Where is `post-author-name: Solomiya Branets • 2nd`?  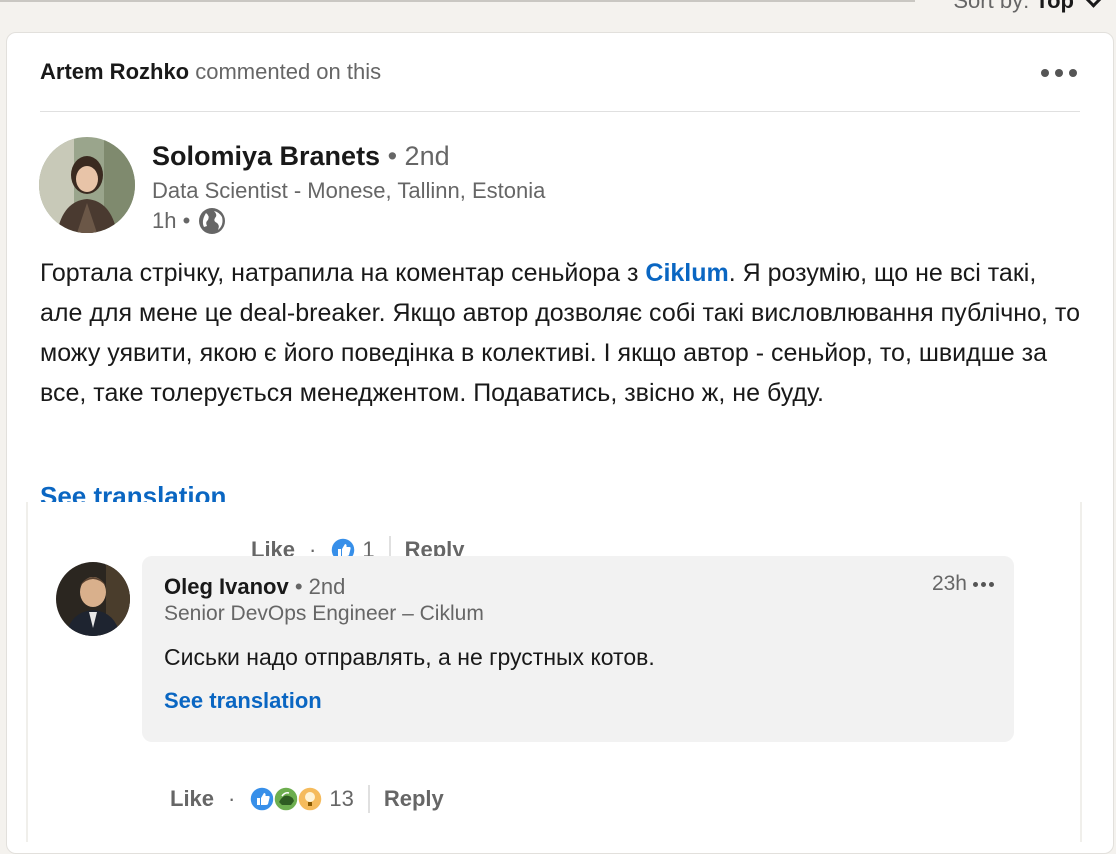
post-author-name: Solomiya Branets • 2nd is located at coordinates (301, 156).